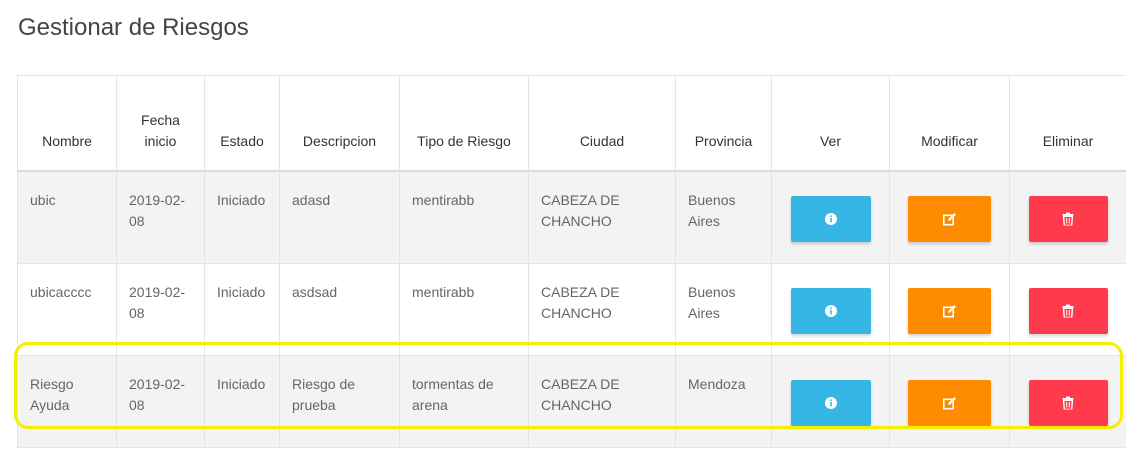 Image resolution: width=1126 pixels, height=476 pixels. Describe the element at coordinates (67, 401) in the screenshot. I see `cell-nombre: Riesgo Ayuda` at that location.